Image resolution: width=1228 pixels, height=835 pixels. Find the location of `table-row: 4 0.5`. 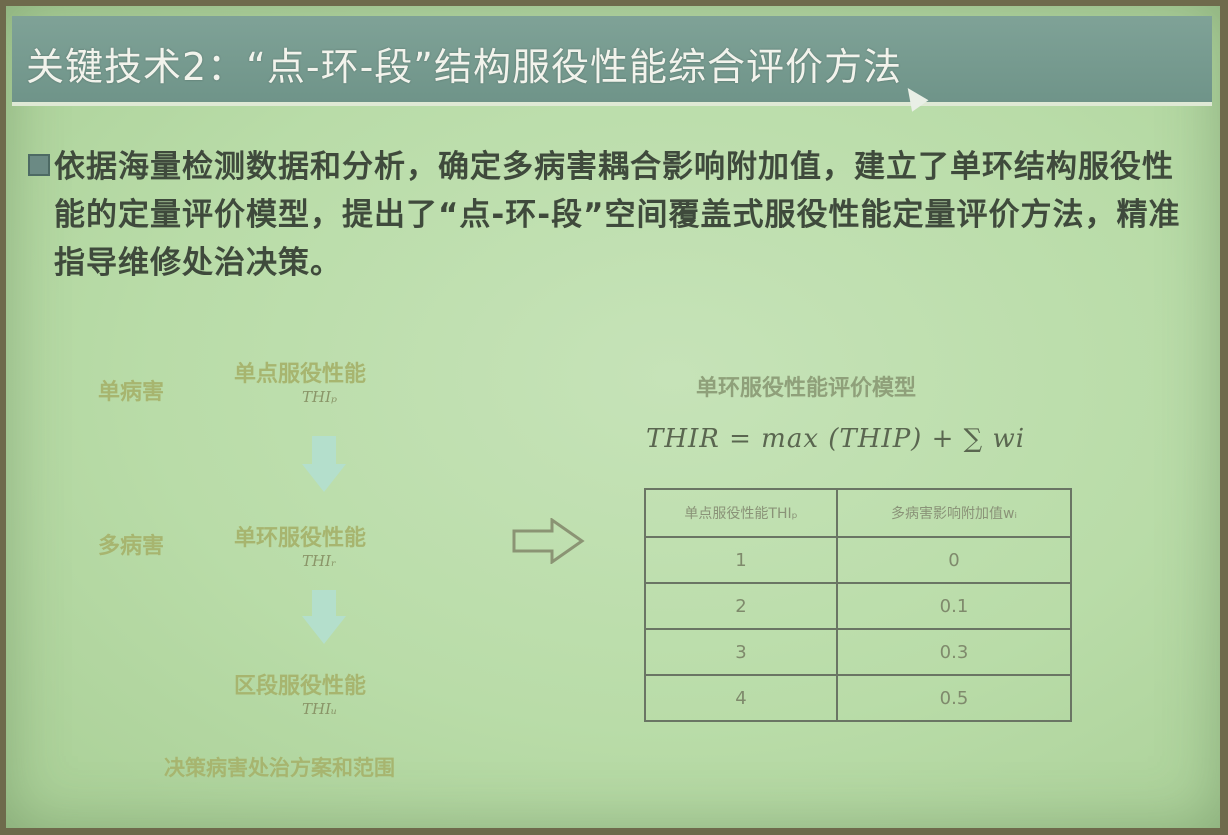

table-row: 4 0.5 is located at coordinates (858, 698).